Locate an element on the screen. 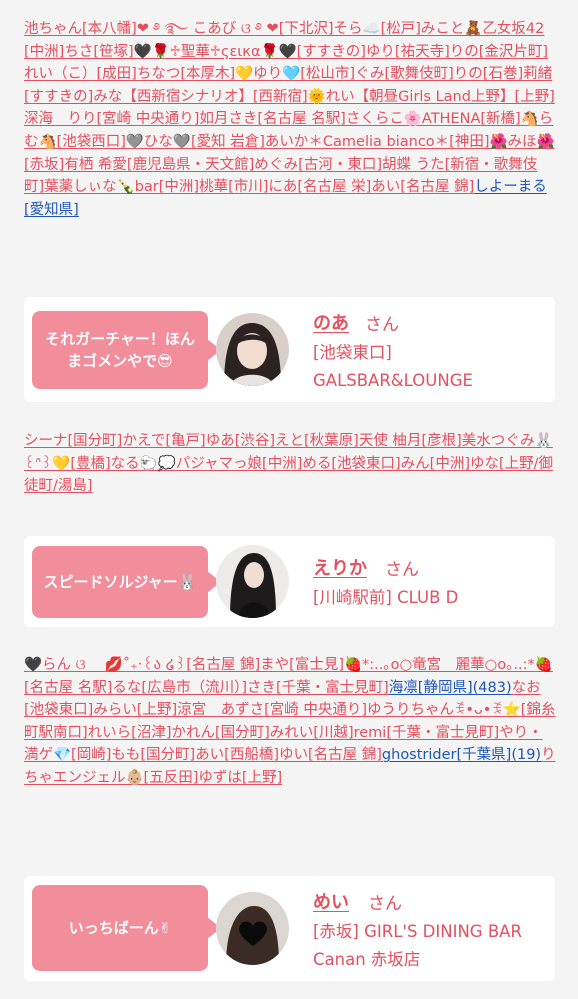  shop-link: [川崎駅前] CLUB D is located at coordinates (431, 598).